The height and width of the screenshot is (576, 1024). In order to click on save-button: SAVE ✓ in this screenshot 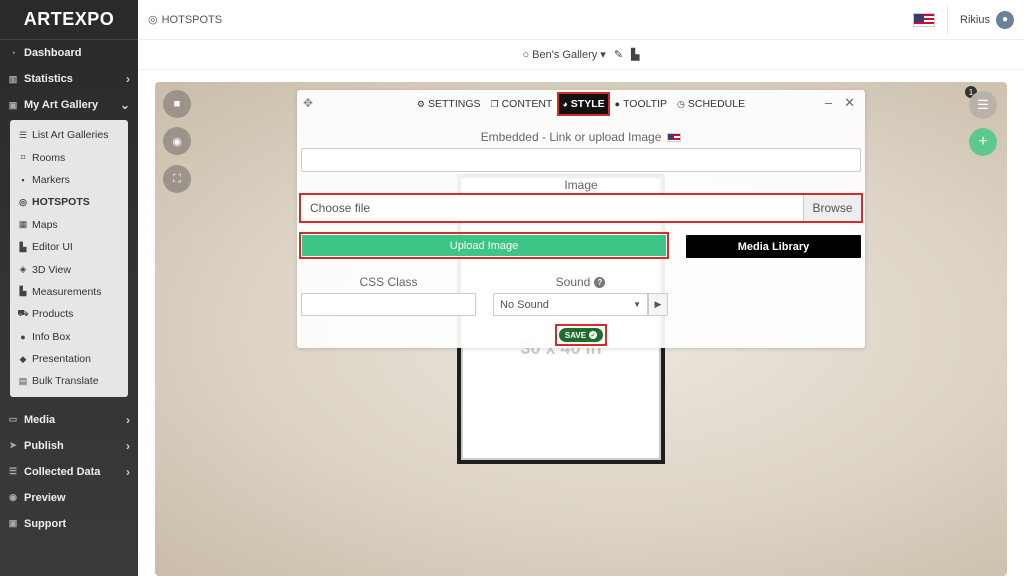, I will do `click(581, 335)`.